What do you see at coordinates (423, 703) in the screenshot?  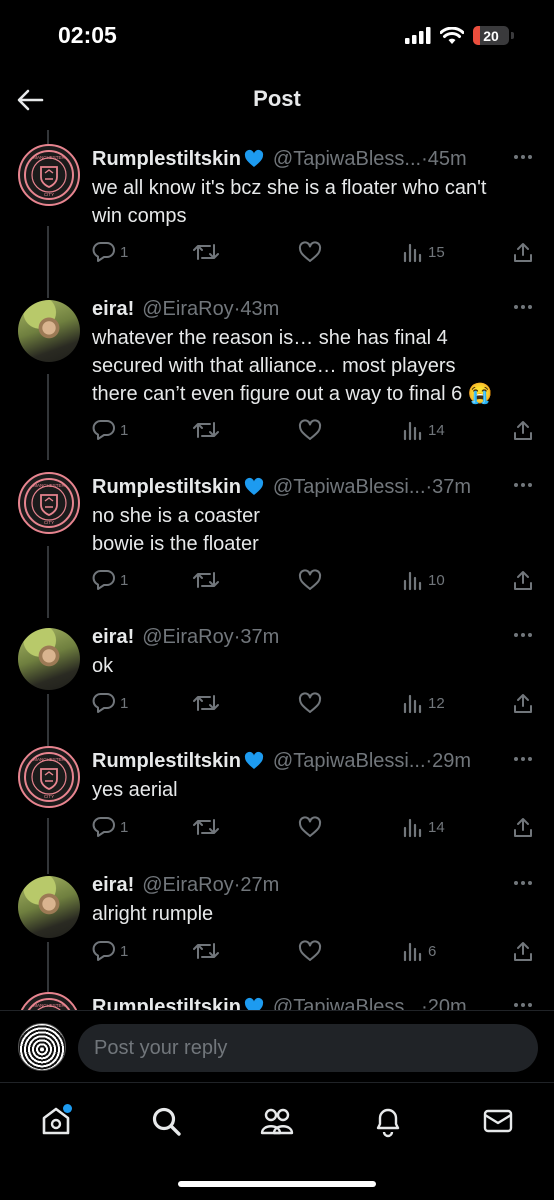 I see `views-button: 12` at bounding box center [423, 703].